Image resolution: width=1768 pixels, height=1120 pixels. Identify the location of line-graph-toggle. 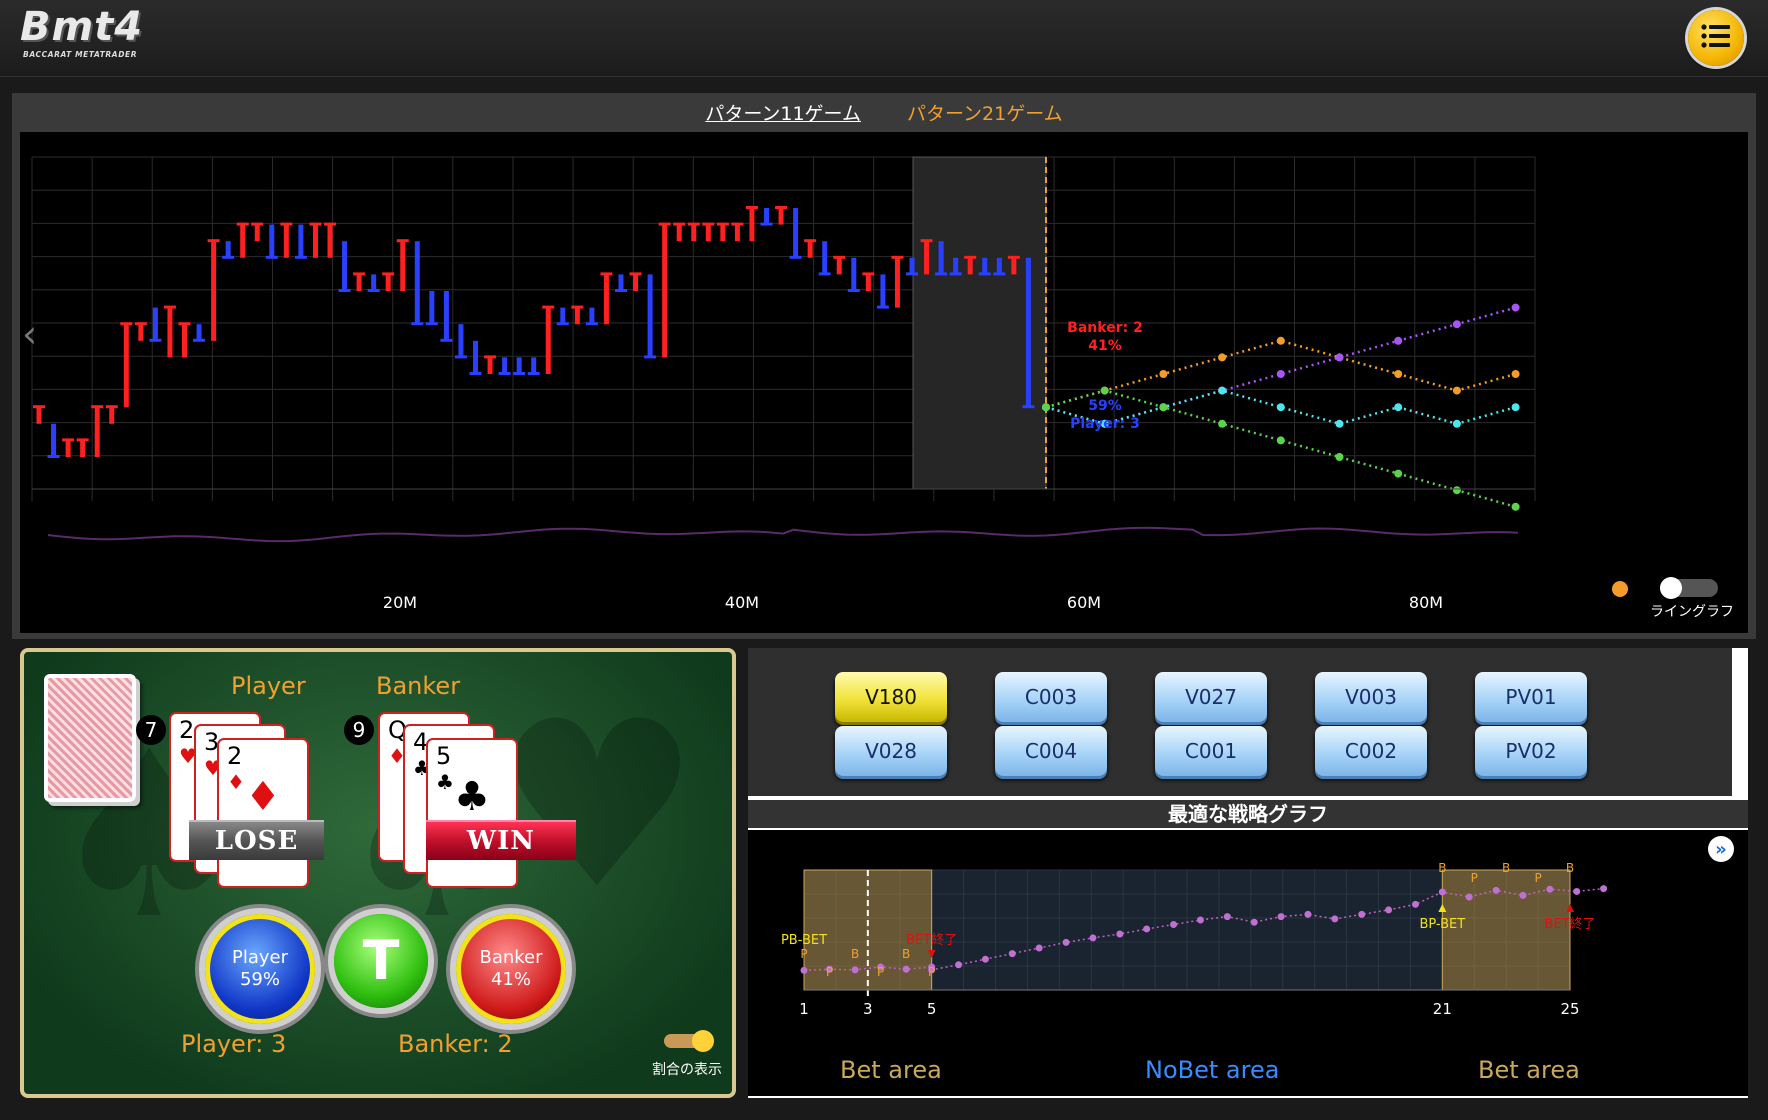
(1689, 588).